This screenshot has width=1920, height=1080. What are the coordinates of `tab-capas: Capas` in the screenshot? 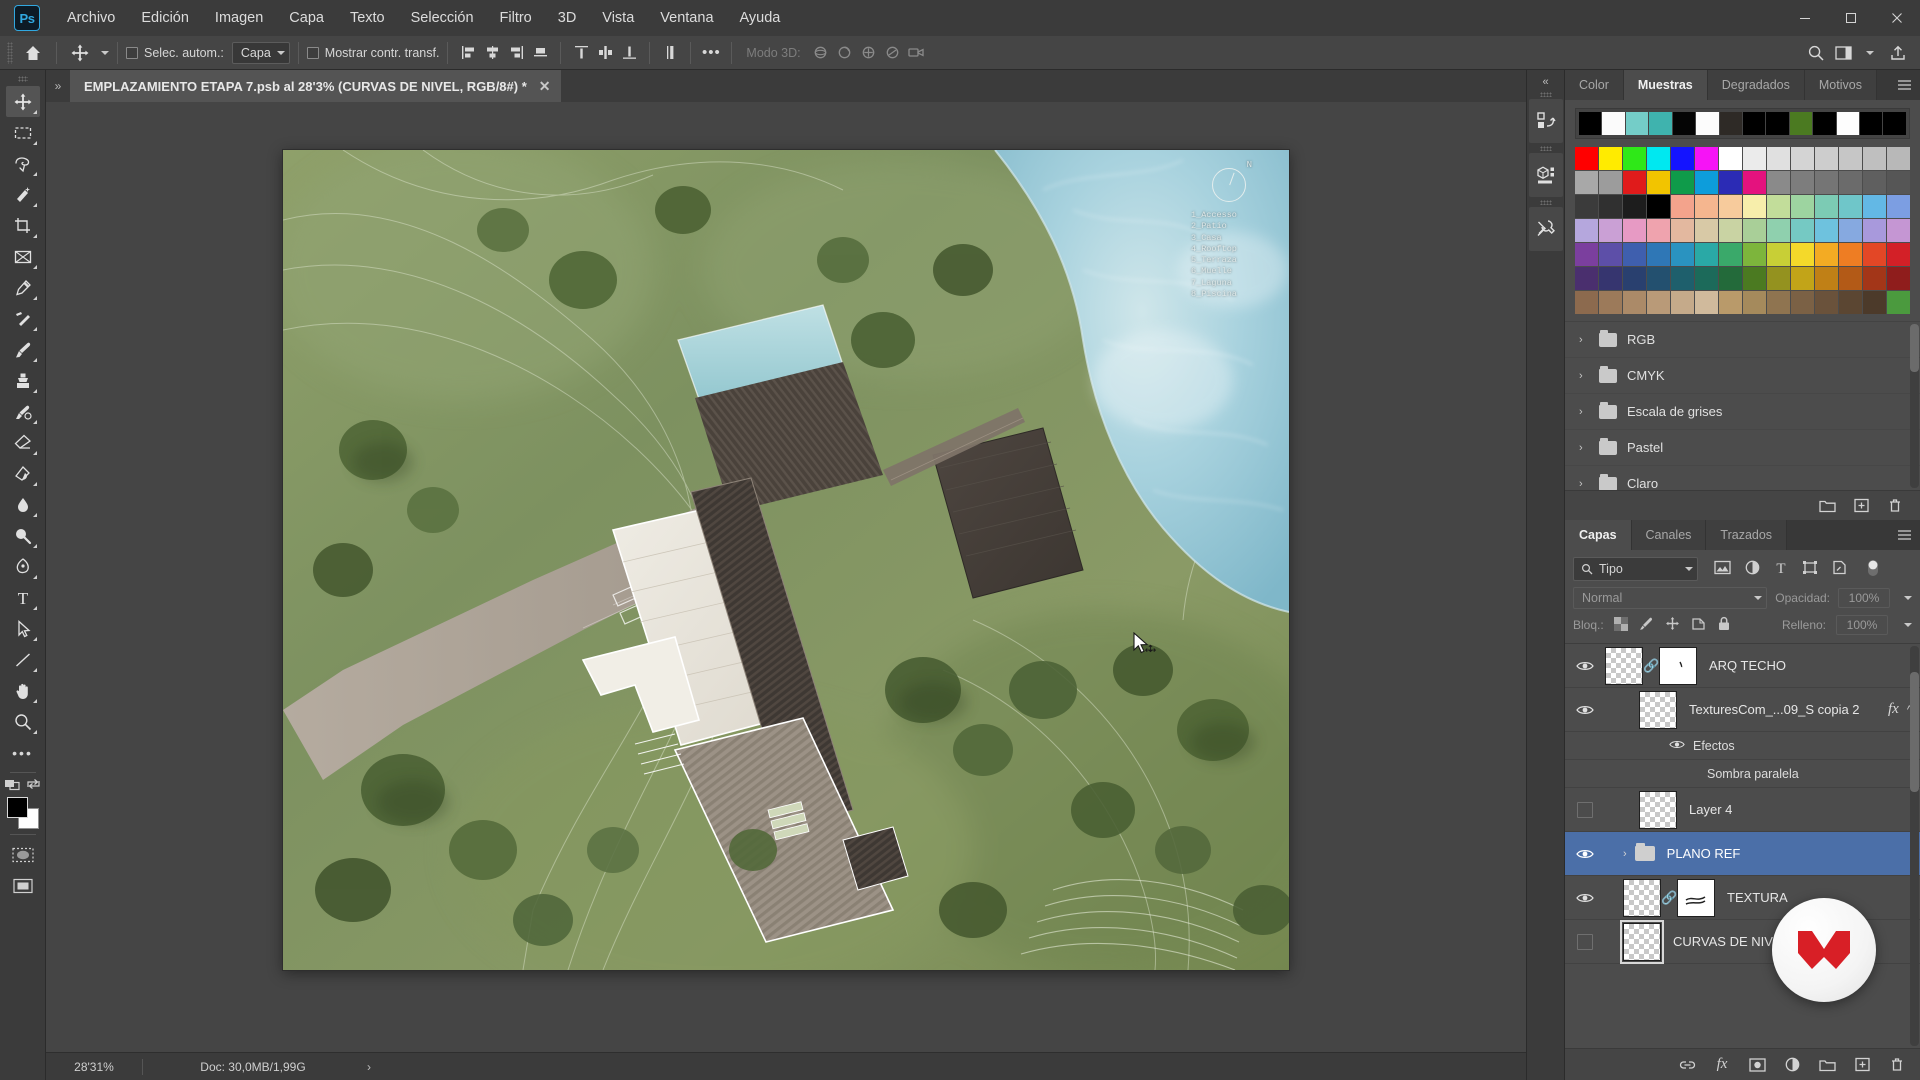 It's located at (1598, 535).